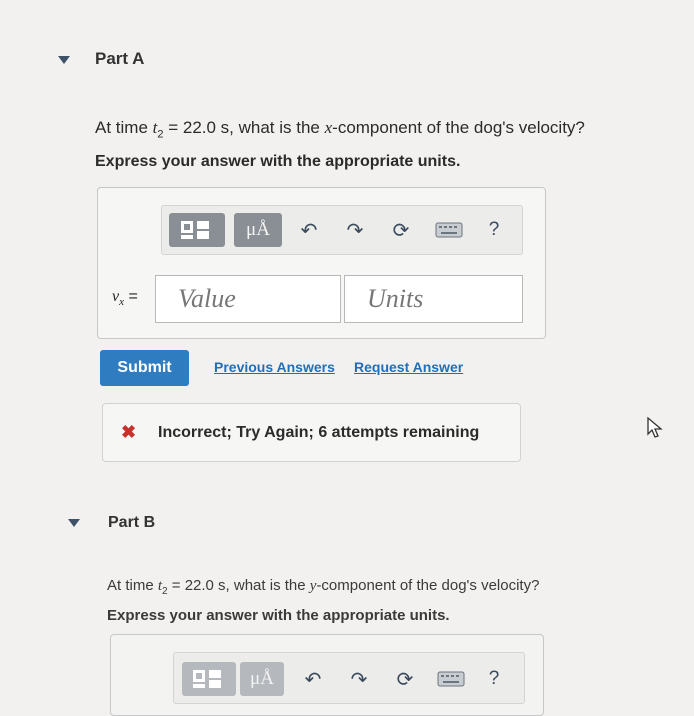  I want to click on request-answer-link: Request Answer, so click(408, 367).